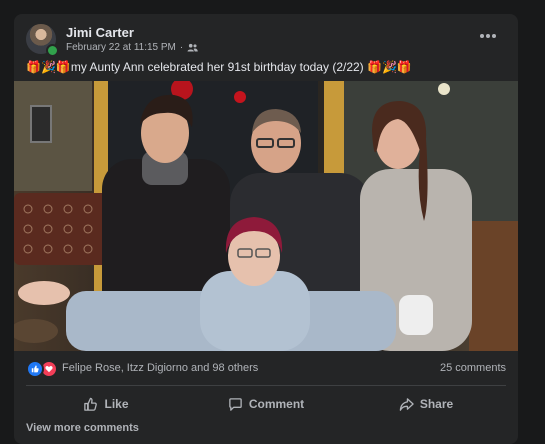  What do you see at coordinates (406, 404) in the screenshot?
I see `share-icon` at bounding box center [406, 404].